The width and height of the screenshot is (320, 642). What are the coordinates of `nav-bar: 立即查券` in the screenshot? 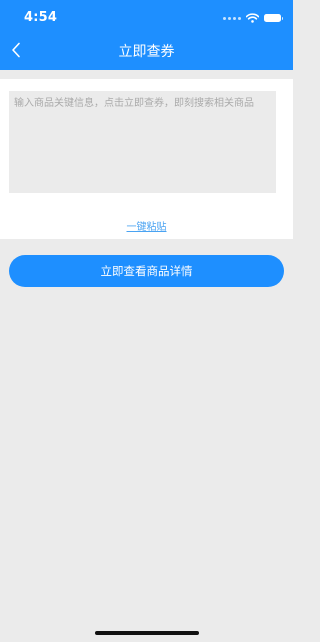 It's located at (146, 52).